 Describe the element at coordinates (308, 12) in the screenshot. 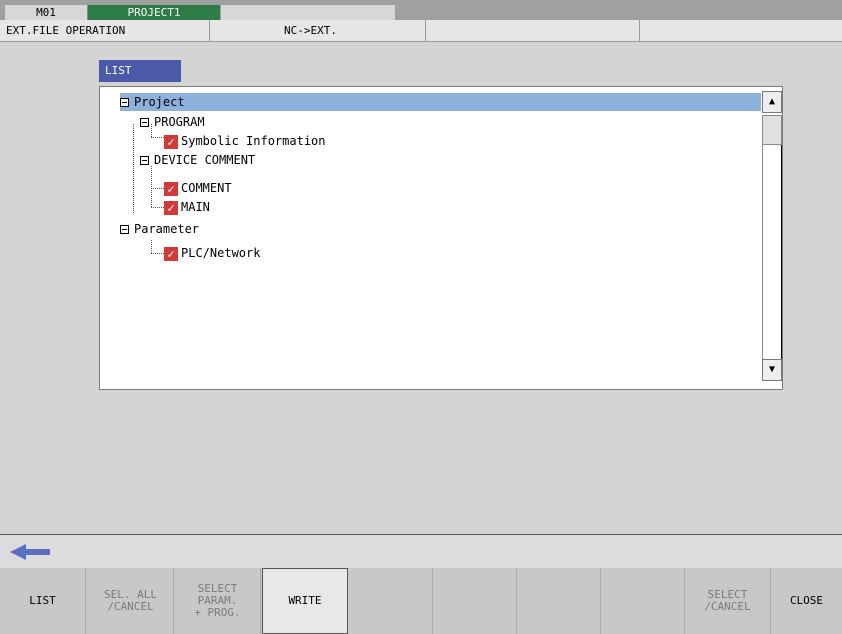

I see `blank-tab` at that location.